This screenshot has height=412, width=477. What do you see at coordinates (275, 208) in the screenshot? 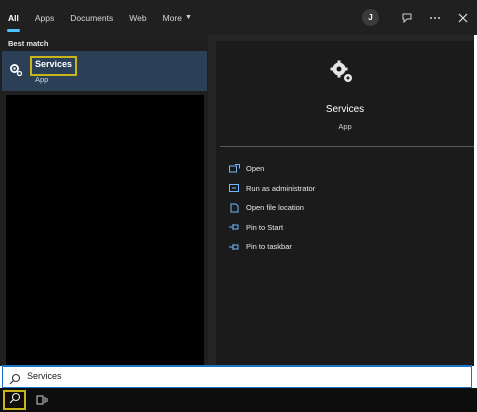
I see `action-open-file-location-label: Open file location` at bounding box center [275, 208].